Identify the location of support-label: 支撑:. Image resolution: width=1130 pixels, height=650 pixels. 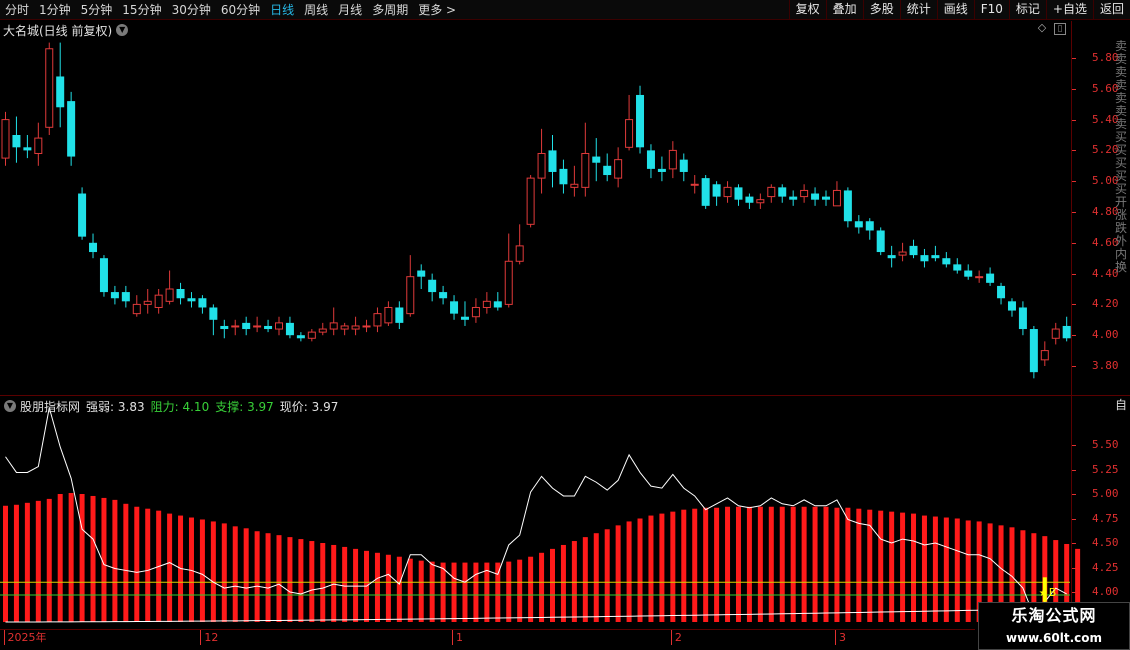
(229, 406).